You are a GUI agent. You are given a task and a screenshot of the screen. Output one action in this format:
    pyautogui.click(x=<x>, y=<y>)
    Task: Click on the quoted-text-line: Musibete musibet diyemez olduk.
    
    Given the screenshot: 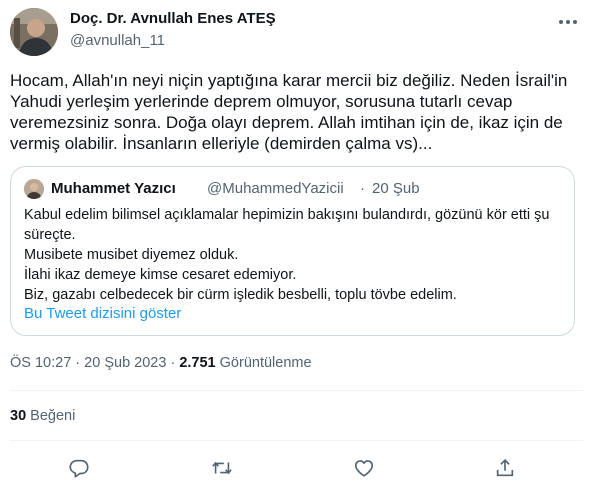 What is the action you would take?
    pyautogui.click(x=131, y=255)
    